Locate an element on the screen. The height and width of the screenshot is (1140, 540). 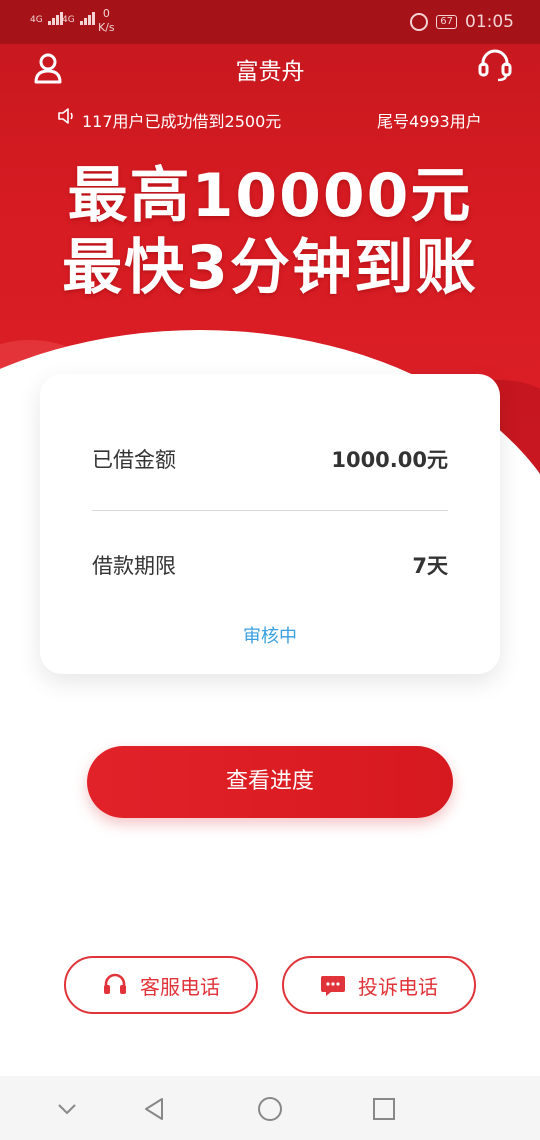
ticker-message-2: 尾号4993用户 is located at coordinates (429, 121).